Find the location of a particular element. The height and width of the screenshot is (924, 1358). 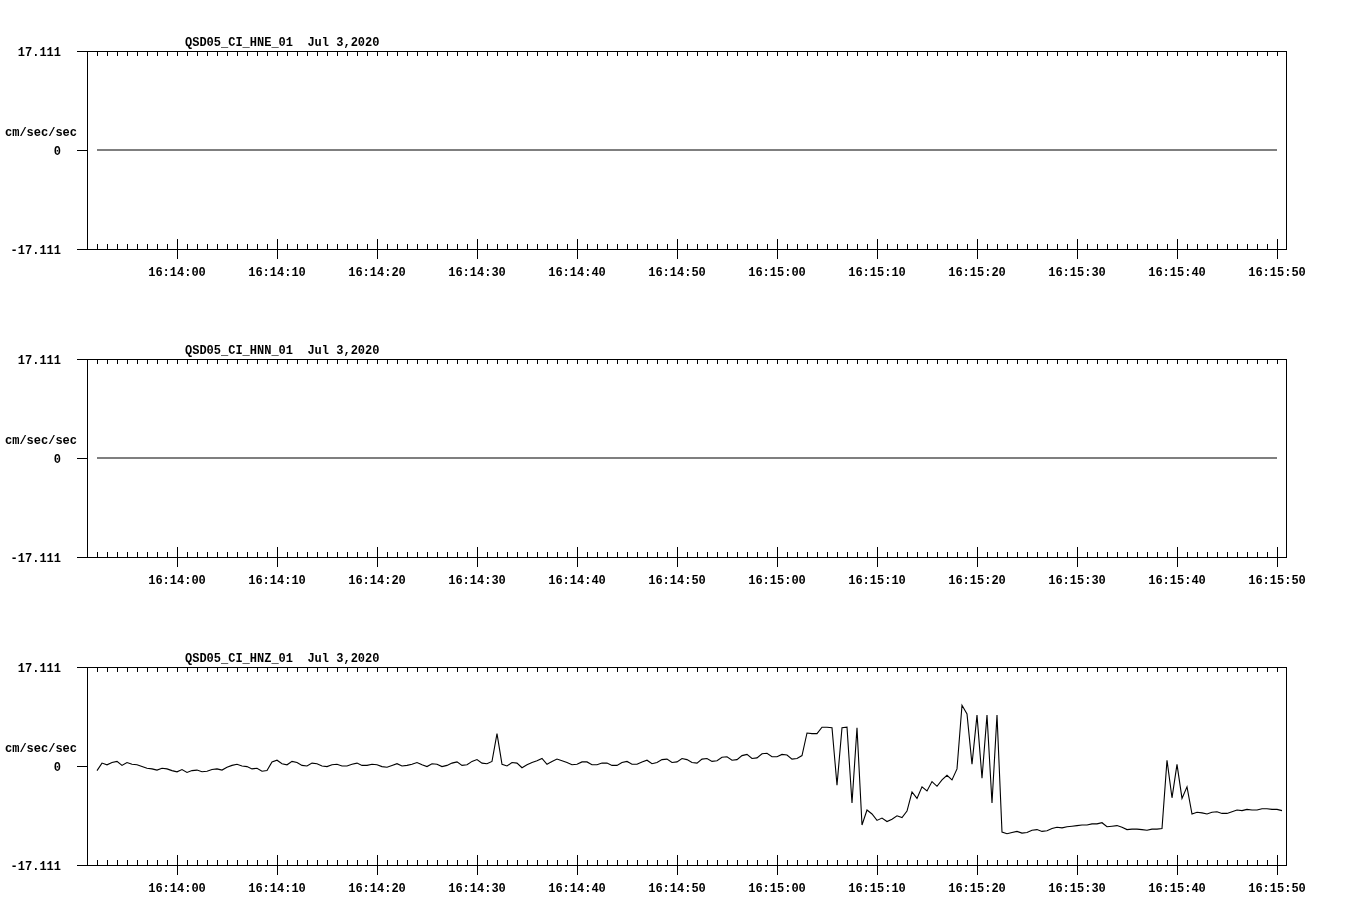

chart-title: QSD05_CI_HNN_01 Jul 3,2020 is located at coordinates (282, 351).